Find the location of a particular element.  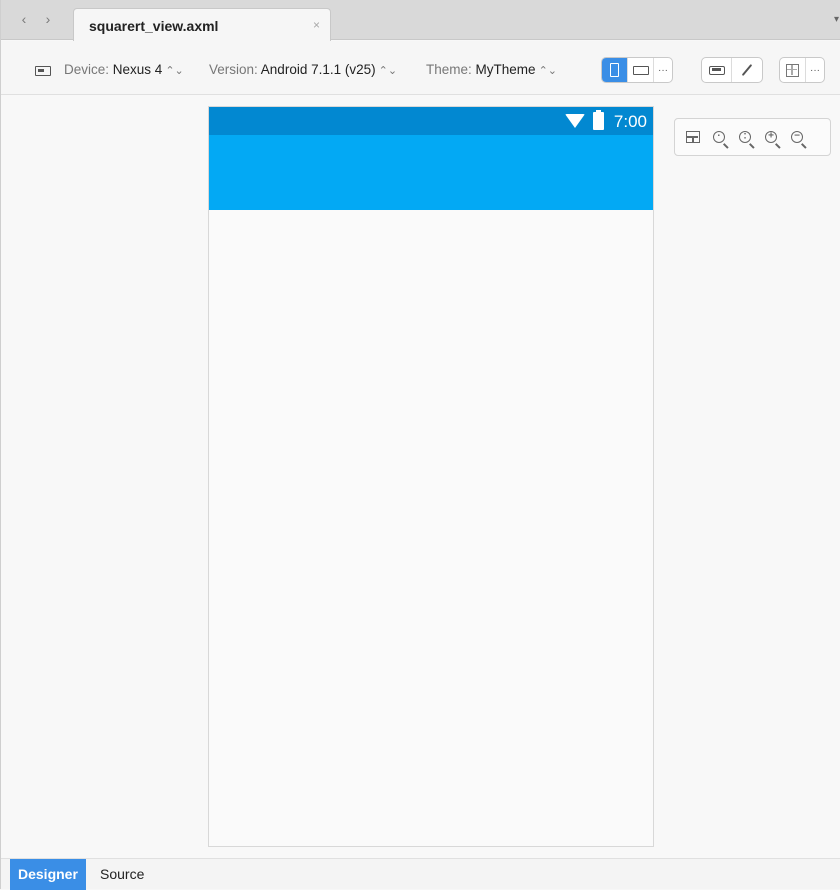

portrait-button is located at coordinates (615, 70).